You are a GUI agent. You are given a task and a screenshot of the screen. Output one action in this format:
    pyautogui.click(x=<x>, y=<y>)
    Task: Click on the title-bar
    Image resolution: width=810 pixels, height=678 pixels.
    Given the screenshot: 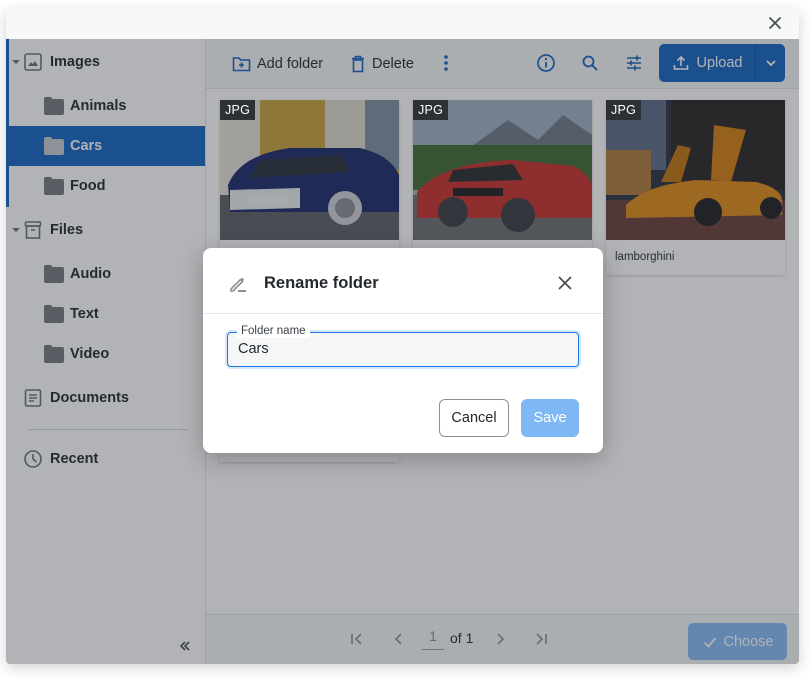 What is the action you would take?
    pyautogui.click(x=402, y=23)
    